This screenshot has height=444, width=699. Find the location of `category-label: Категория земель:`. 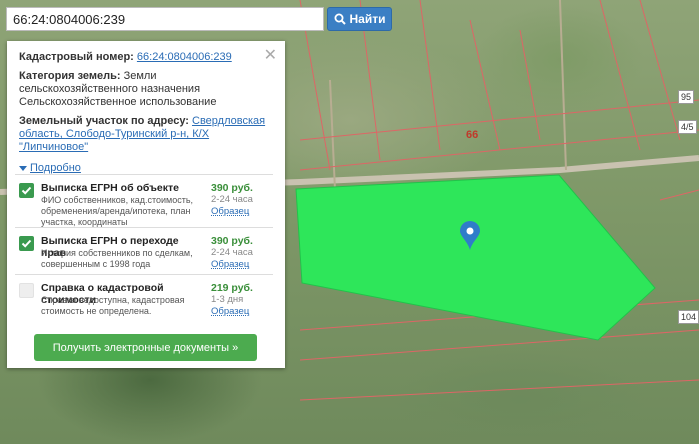

category-label: Категория земель: is located at coordinates (70, 76).